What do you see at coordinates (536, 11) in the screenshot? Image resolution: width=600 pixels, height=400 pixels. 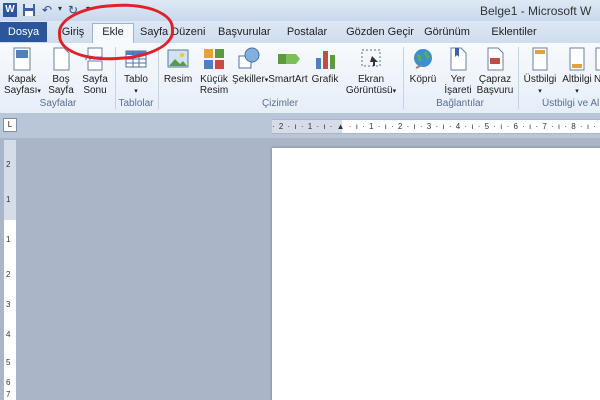 I see `window-title: Belge1 - Microsoft W` at bounding box center [536, 11].